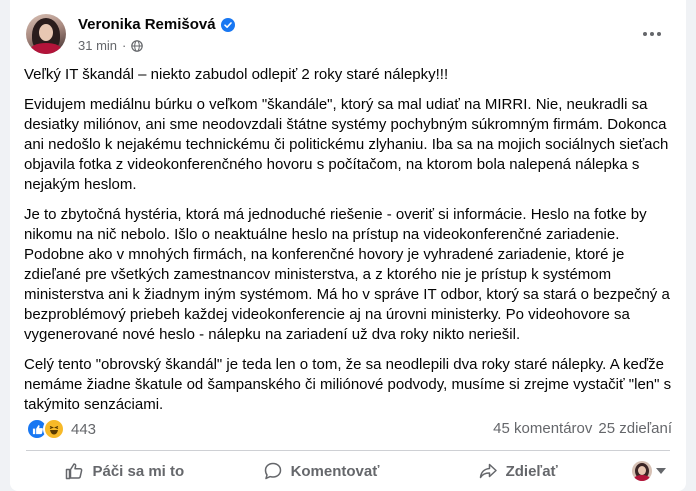 The width and height of the screenshot is (696, 491). Describe the element at coordinates (138, 471) in the screenshot. I see `like-button-label: Páči sa mi to` at that location.